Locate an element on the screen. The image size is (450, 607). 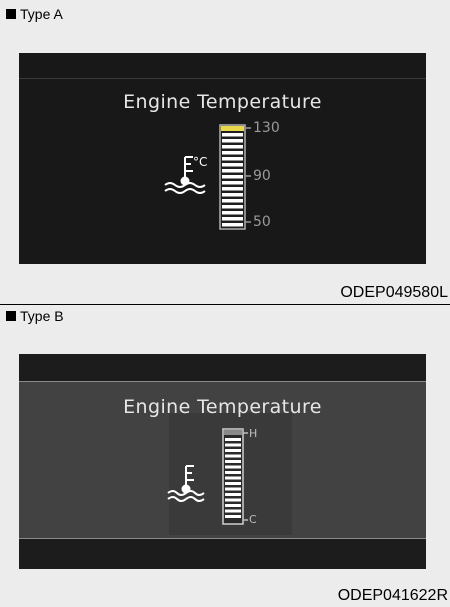
type-b-heading: Type B is located at coordinates (35, 316).